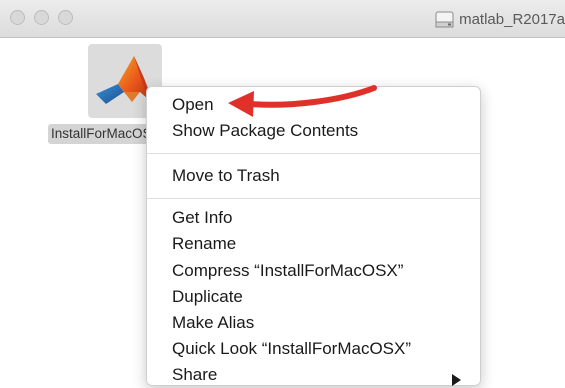 This screenshot has height=388, width=565. Describe the element at coordinates (207, 297) in the screenshot. I see `menu-item-duplicate: Duplicate` at that location.